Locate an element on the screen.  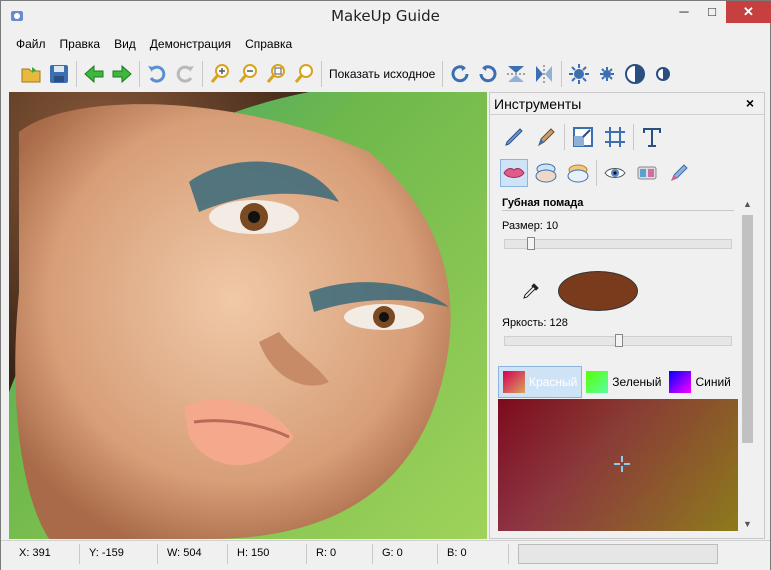
red-gradient-icon is located at coordinates (514, 382).